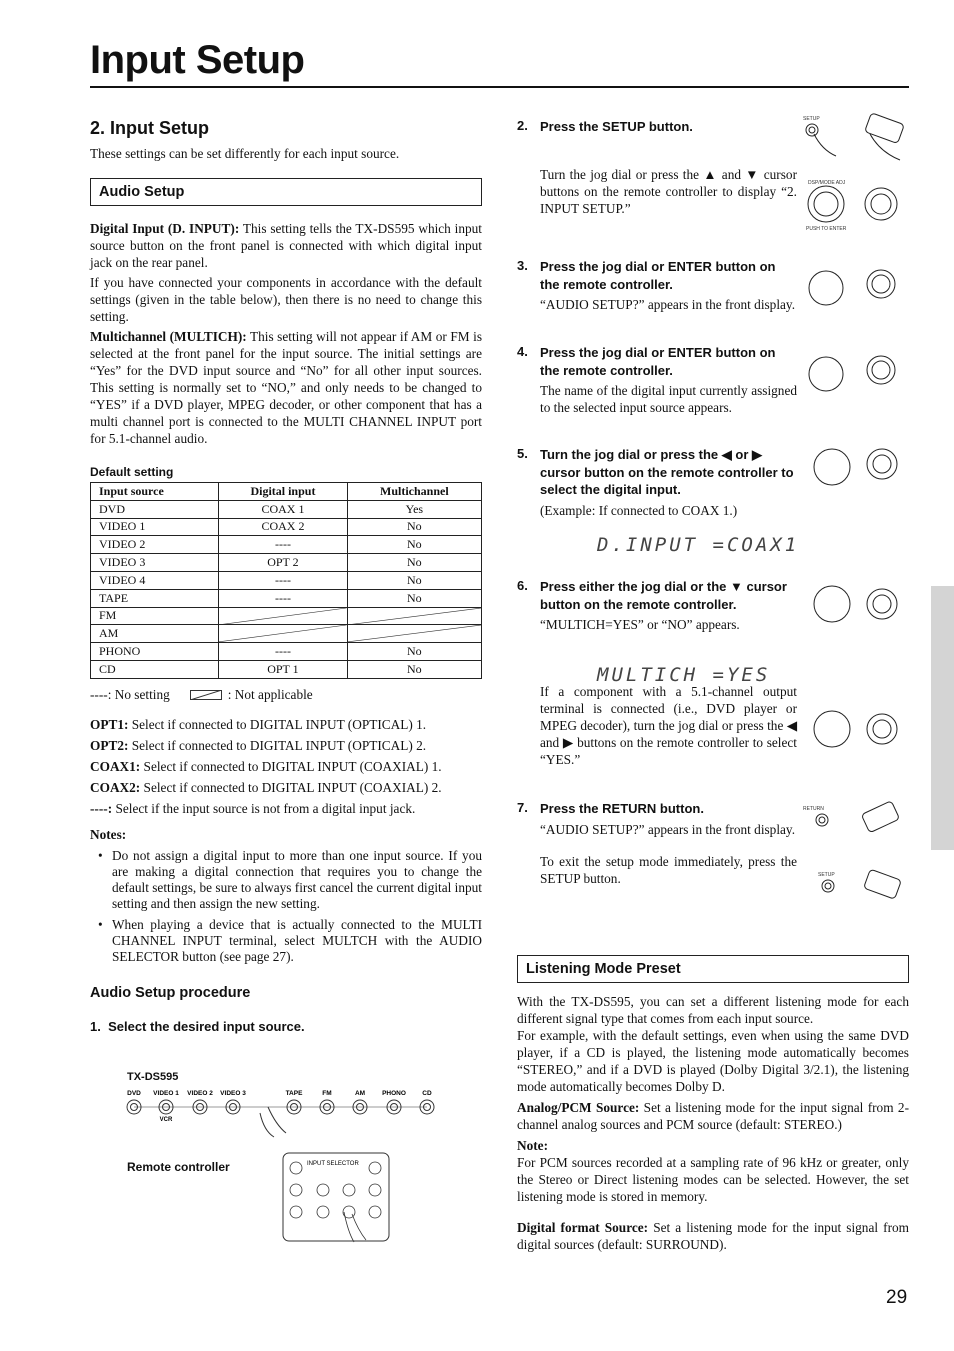 Image resolution: width=954 pixels, height=1351 pixels. I want to click on lm-note-heading: Note:, so click(533, 1145).